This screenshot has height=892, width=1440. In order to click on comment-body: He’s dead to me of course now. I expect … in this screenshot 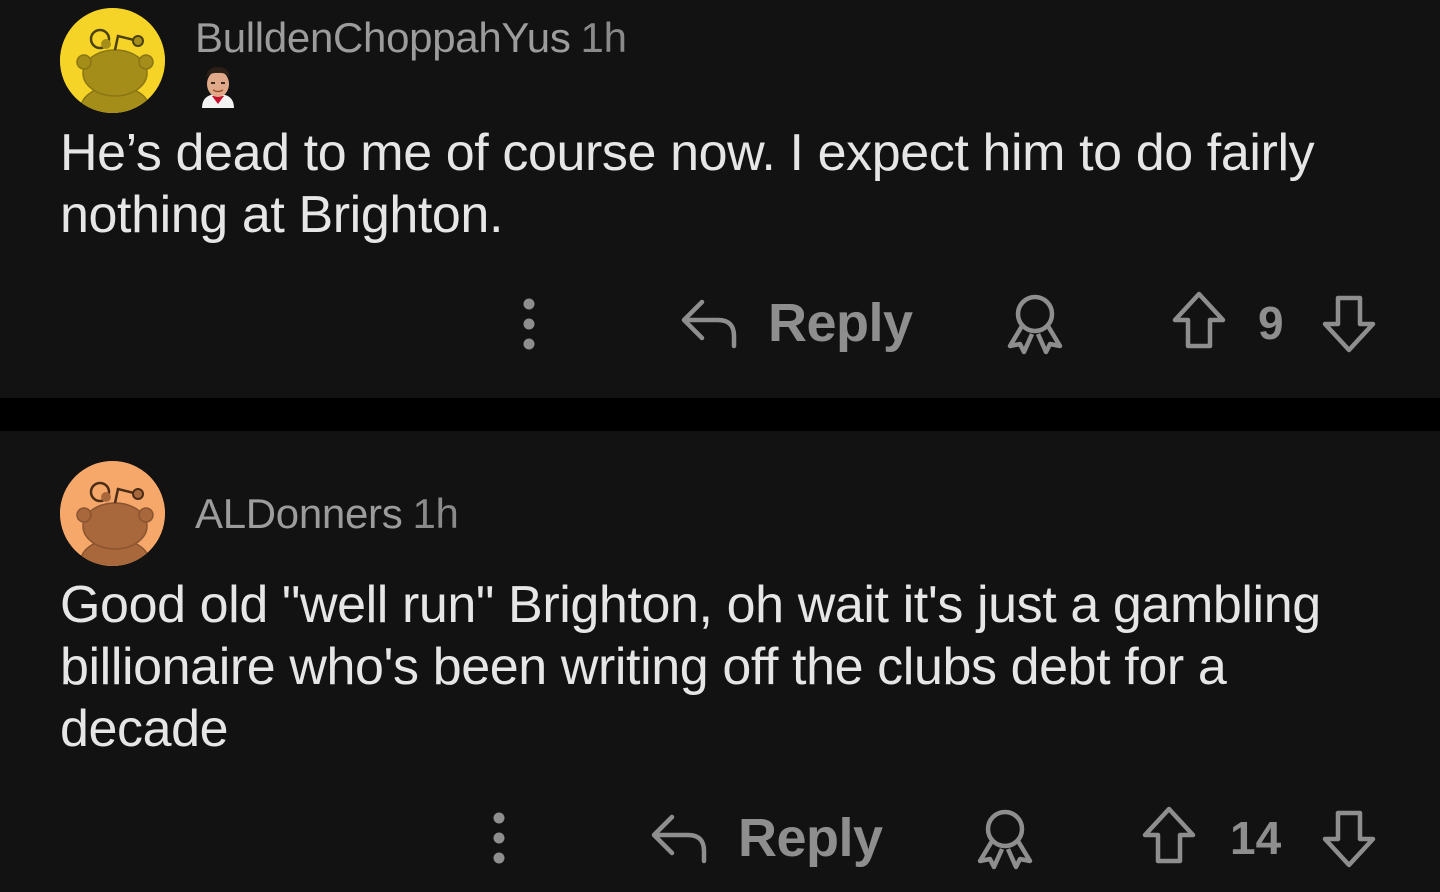, I will do `click(687, 184)`.